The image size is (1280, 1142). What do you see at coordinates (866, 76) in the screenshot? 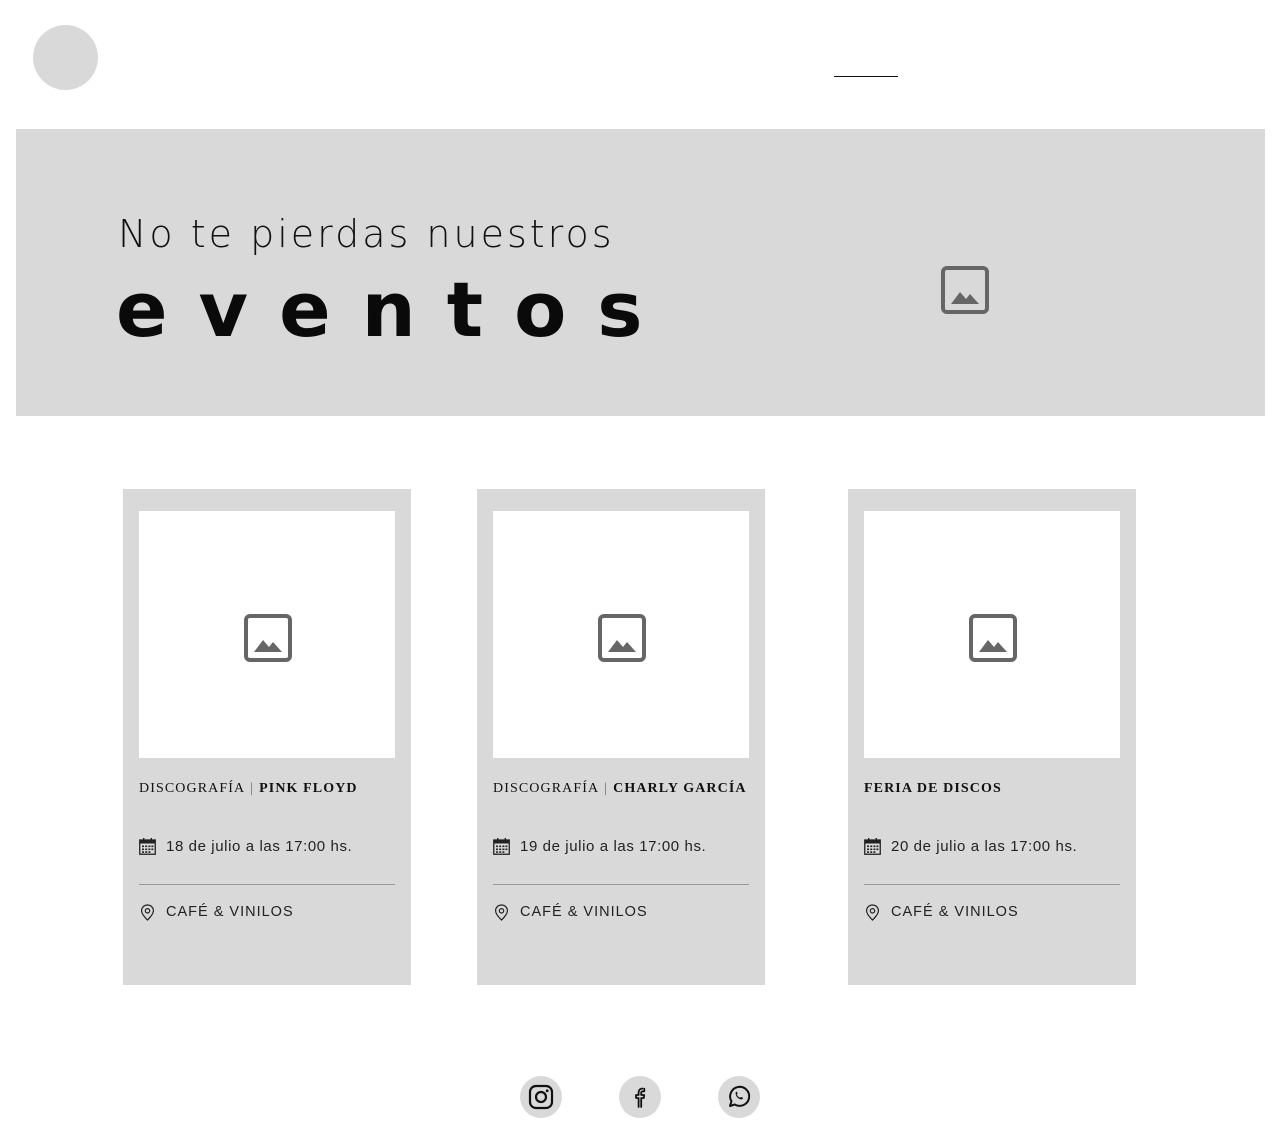
I see `nav-active-indicator` at bounding box center [866, 76].